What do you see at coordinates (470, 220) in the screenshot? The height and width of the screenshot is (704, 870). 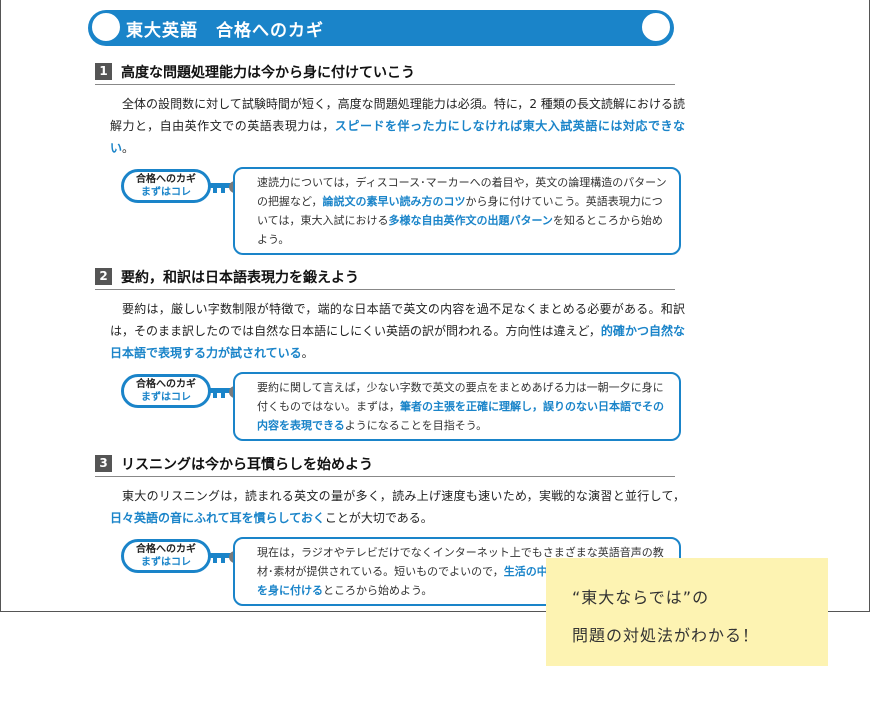 I see `kagi-highlight: 多様な自由英作文の出題パターン` at bounding box center [470, 220].